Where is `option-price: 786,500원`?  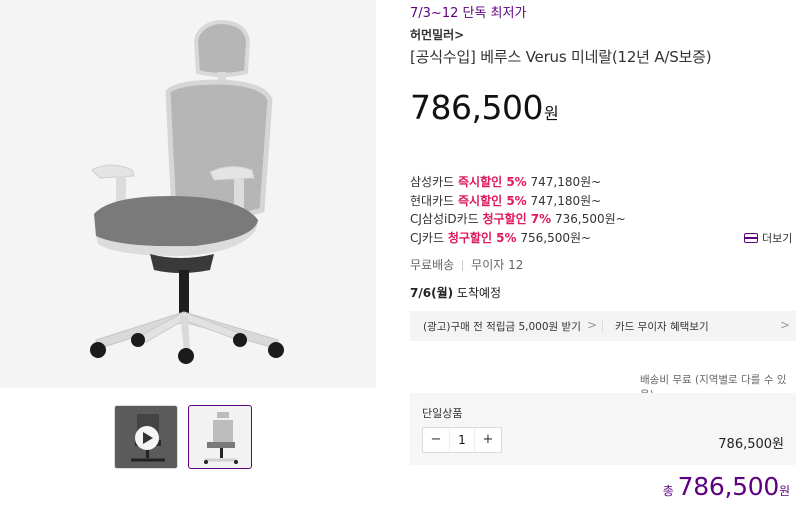 option-price: 786,500원 is located at coordinates (751, 444).